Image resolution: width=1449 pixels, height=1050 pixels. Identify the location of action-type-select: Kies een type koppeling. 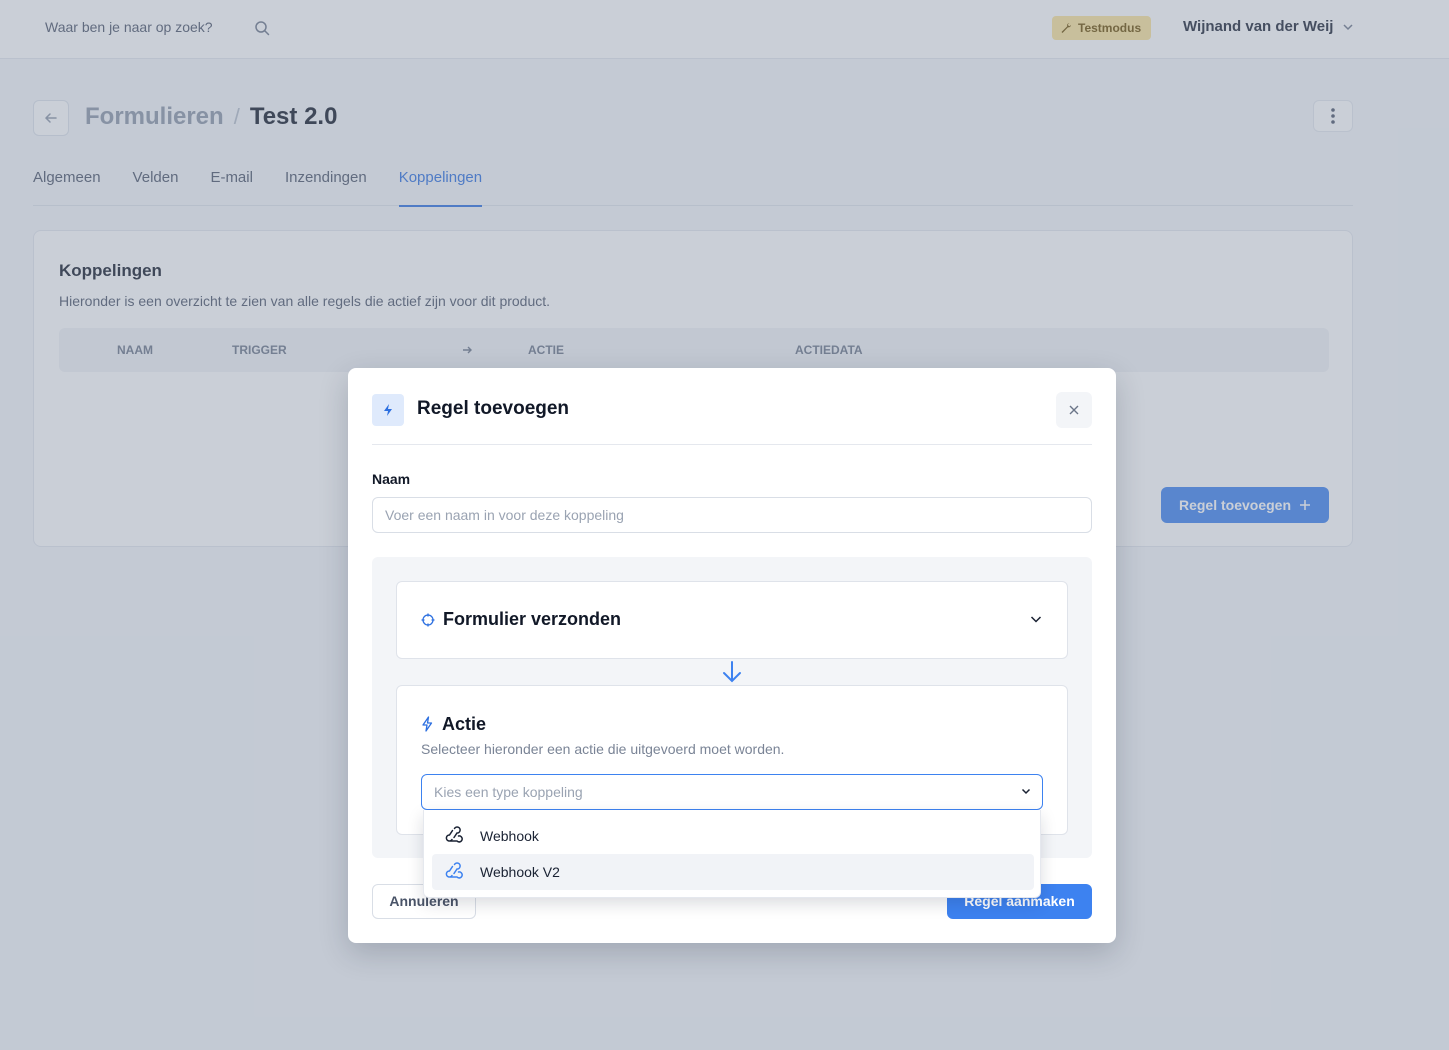
(732, 792).